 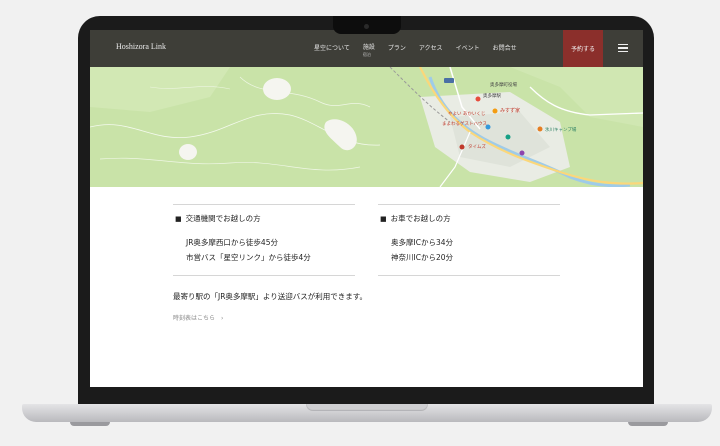 I want to click on shuttle-note: 最寄り駅の「JR奥多摩駅」より送迎バスが利用できます。, so click(x=270, y=296).